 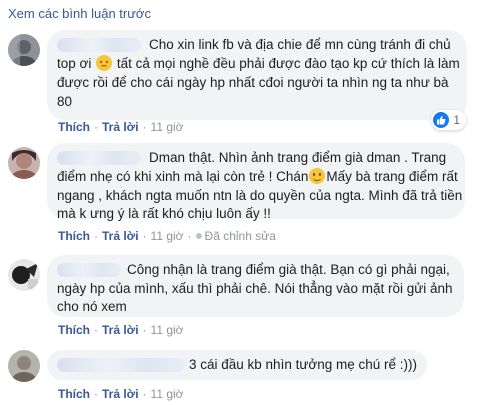 What do you see at coordinates (79, 13) in the screenshot?
I see `view-previous-comments-link: Xem các bình luận trước` at bounding box center [79, 13].